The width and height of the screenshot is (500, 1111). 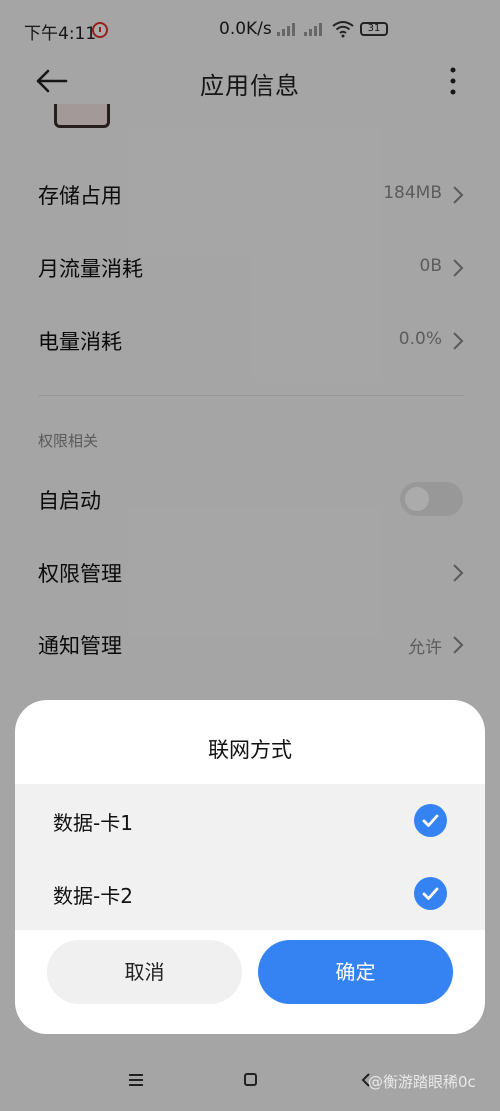 I want to click on option-sim1: 数据-卡1, so click(x=250, y=820).